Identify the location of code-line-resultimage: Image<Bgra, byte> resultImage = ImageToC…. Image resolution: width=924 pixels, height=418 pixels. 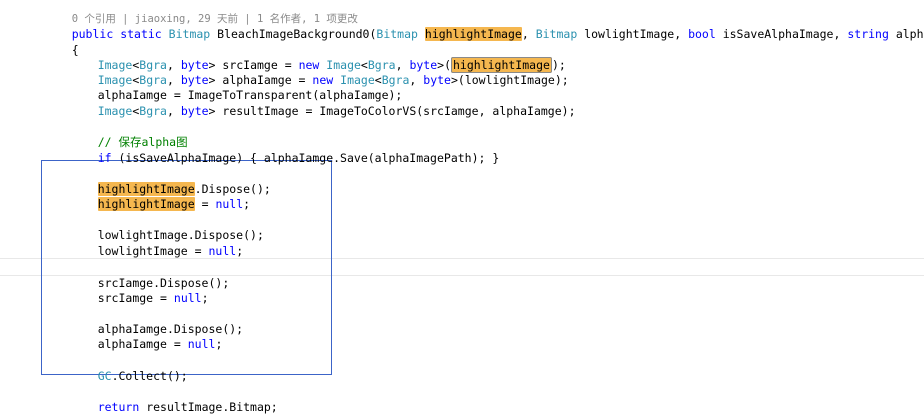
(323, 102).